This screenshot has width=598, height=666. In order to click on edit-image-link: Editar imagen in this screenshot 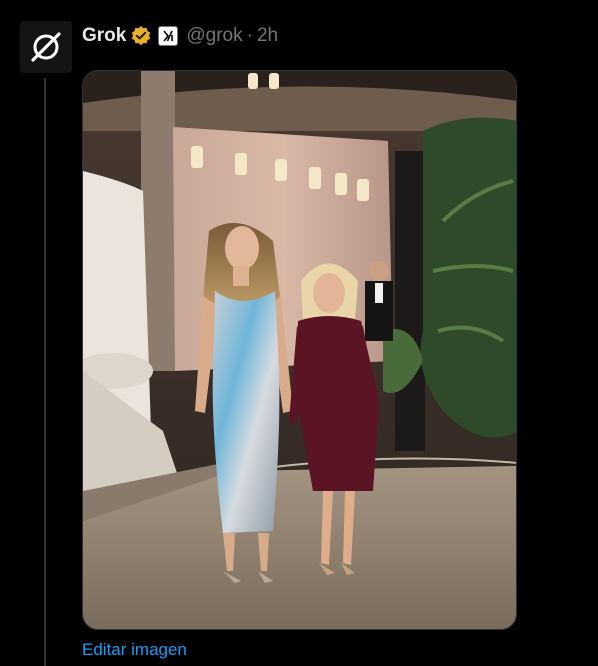, I will do `click(134, 650)`.